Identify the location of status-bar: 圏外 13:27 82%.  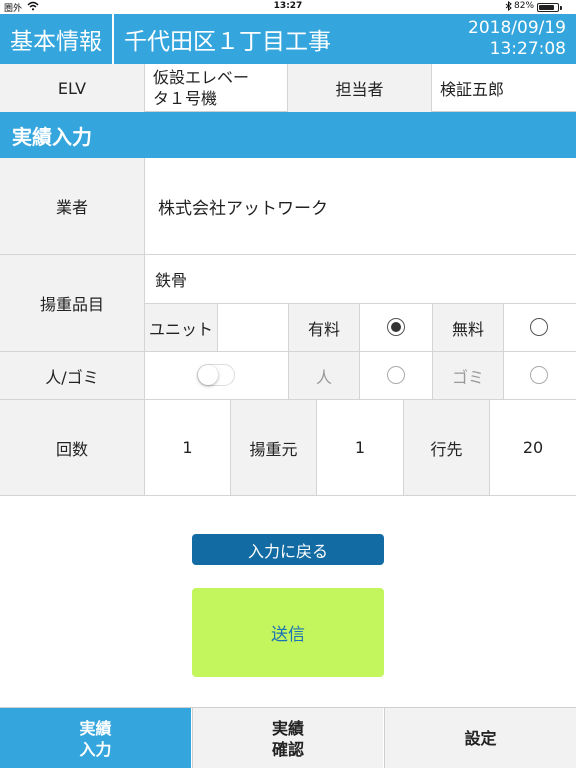
(288, 7).